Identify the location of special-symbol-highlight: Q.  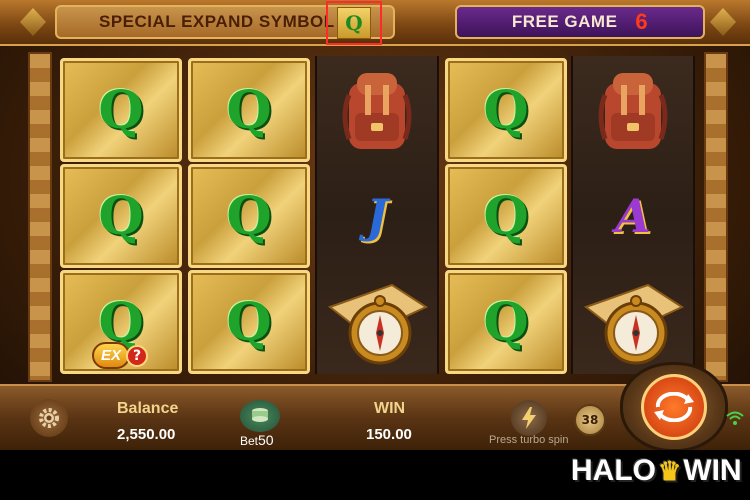
(354, 23).